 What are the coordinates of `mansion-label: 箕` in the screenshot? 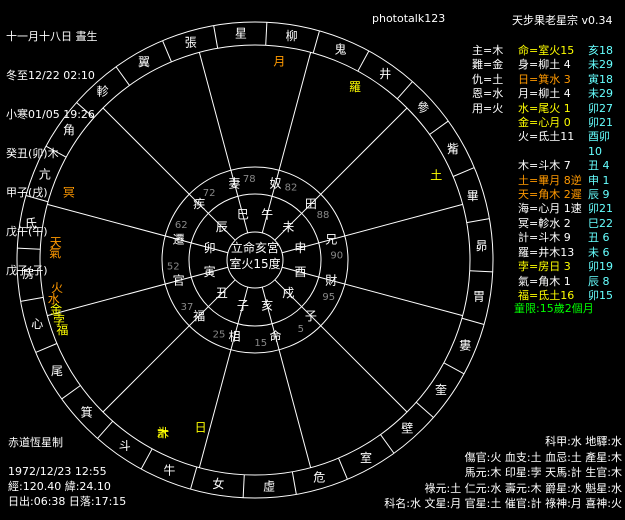 It's located at (87, 412).